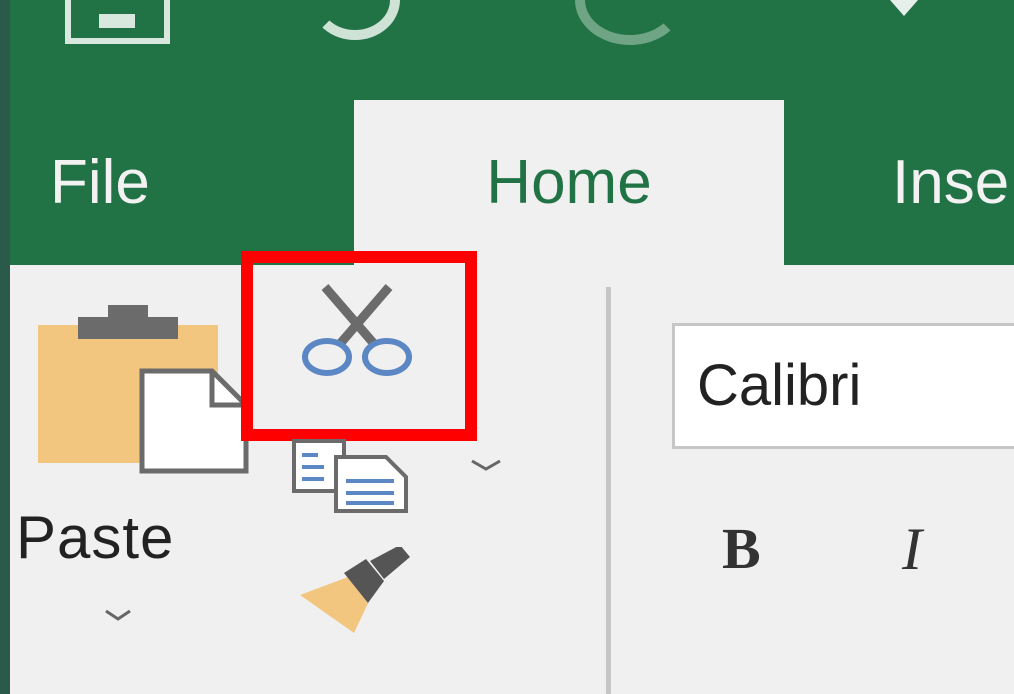 This screenshot has width=1014, height=694. Describe the element at coordinates (100, 182) in the screenshot. I see `tab-file: File` at that location.